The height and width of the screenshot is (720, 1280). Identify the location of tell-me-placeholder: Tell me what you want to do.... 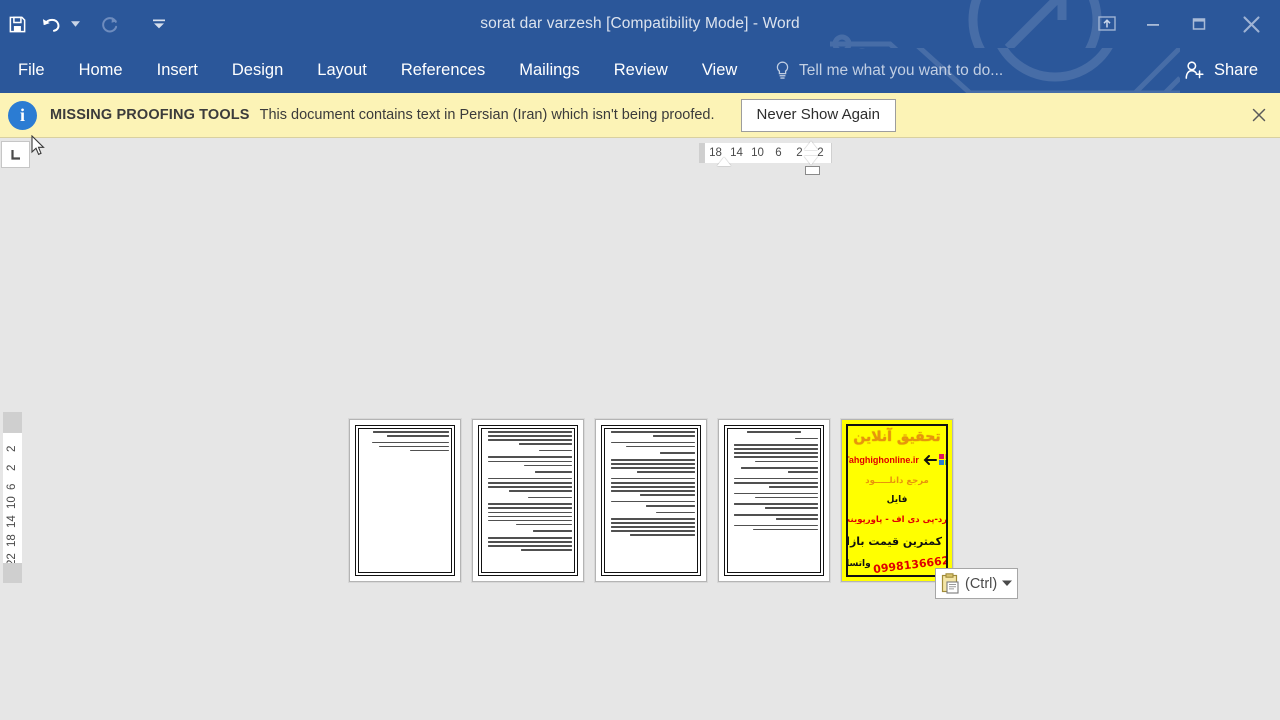
(901, 70).